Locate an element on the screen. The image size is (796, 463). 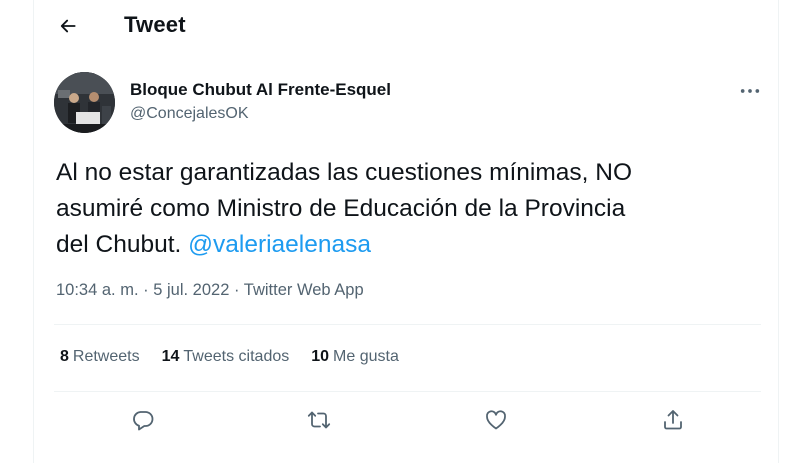
share-icon is located at coordinates (673, 420).